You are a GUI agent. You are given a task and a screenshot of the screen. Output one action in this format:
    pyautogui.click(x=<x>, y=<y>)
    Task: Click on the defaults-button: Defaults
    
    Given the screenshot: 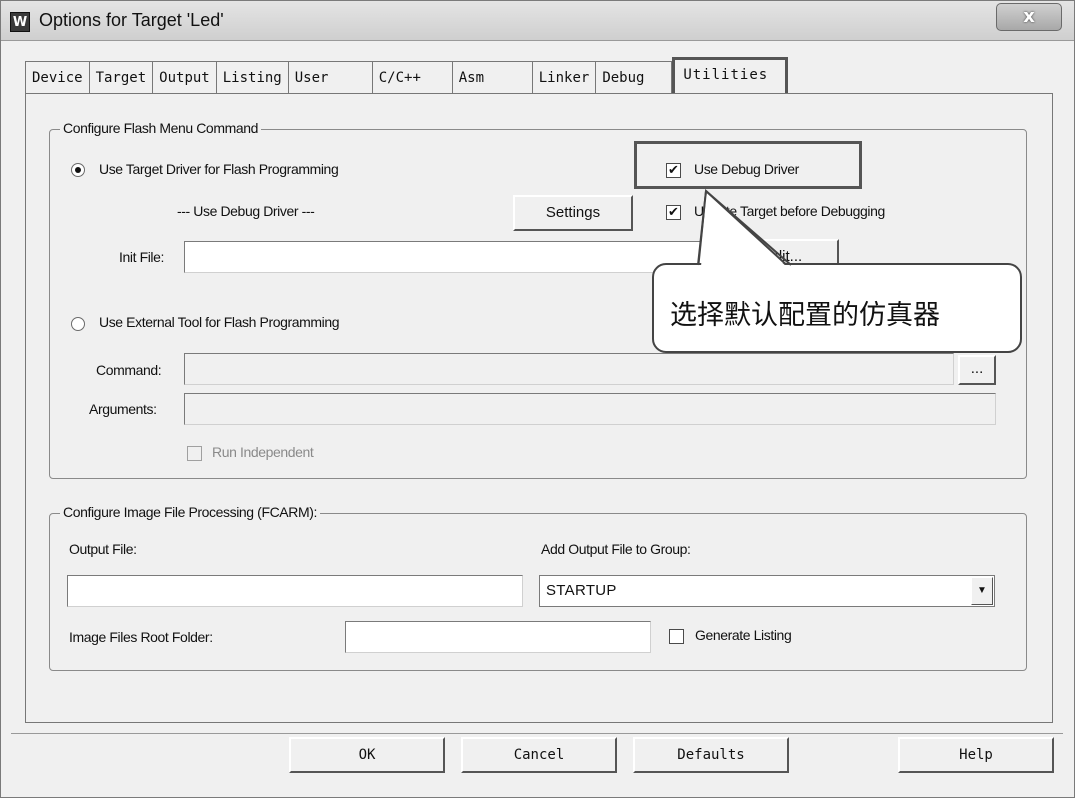 What is the action you would take?
    pyautogui.click(x=711, y=755)
    